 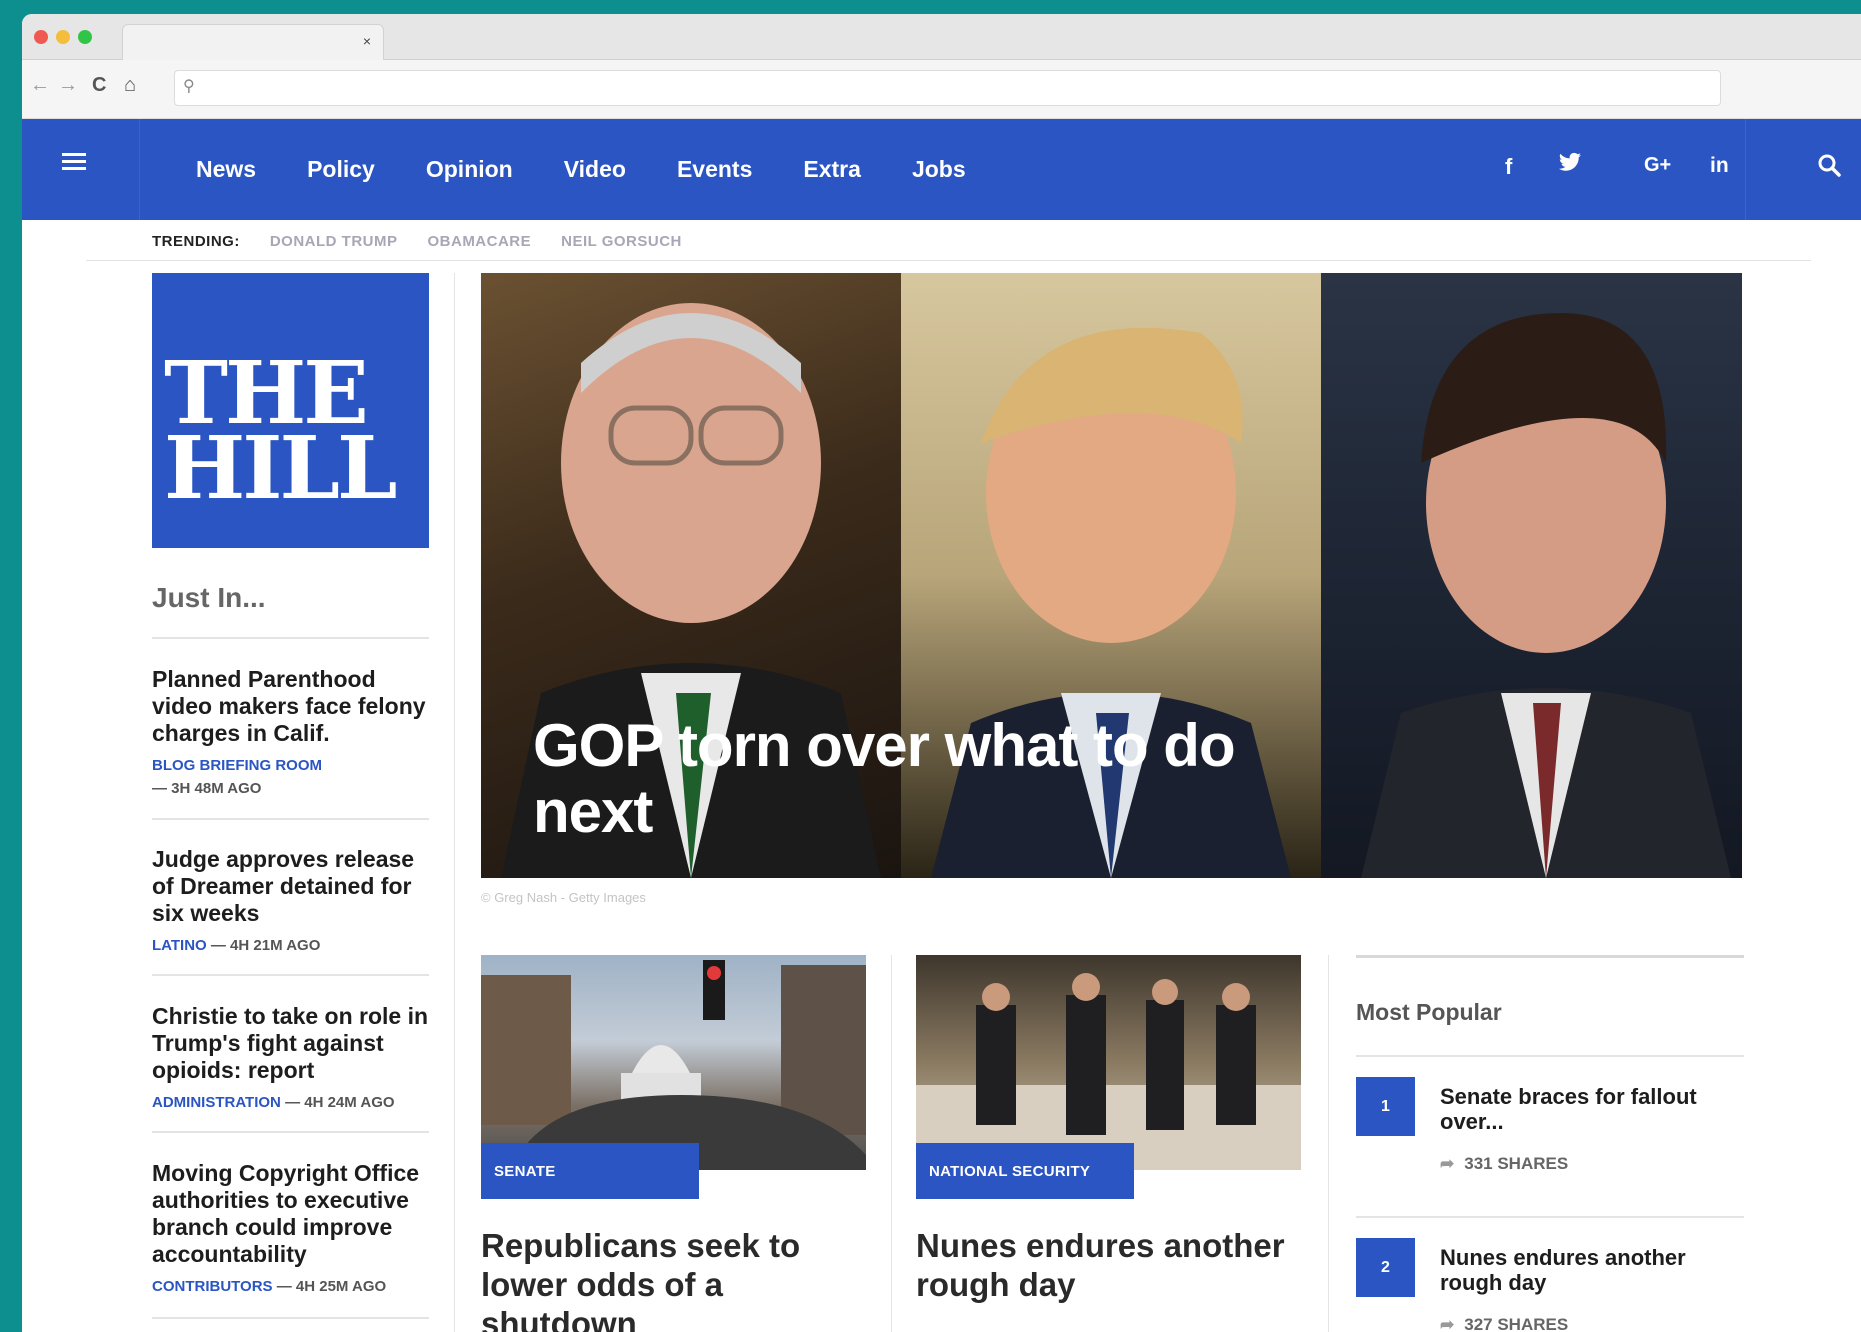 What do you see at coordinates (331, 1286) in the screenshot?
I see `story-time: — 4H 25M AGO` at bounding box center [331, 1286].